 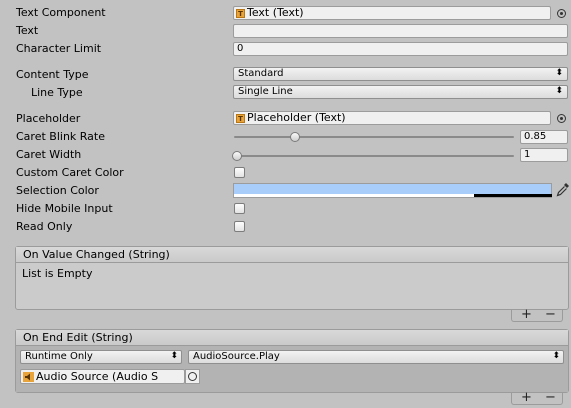 I want to click on audio-source-value: Audio Source (Audio S, so click(x=97, y=376).